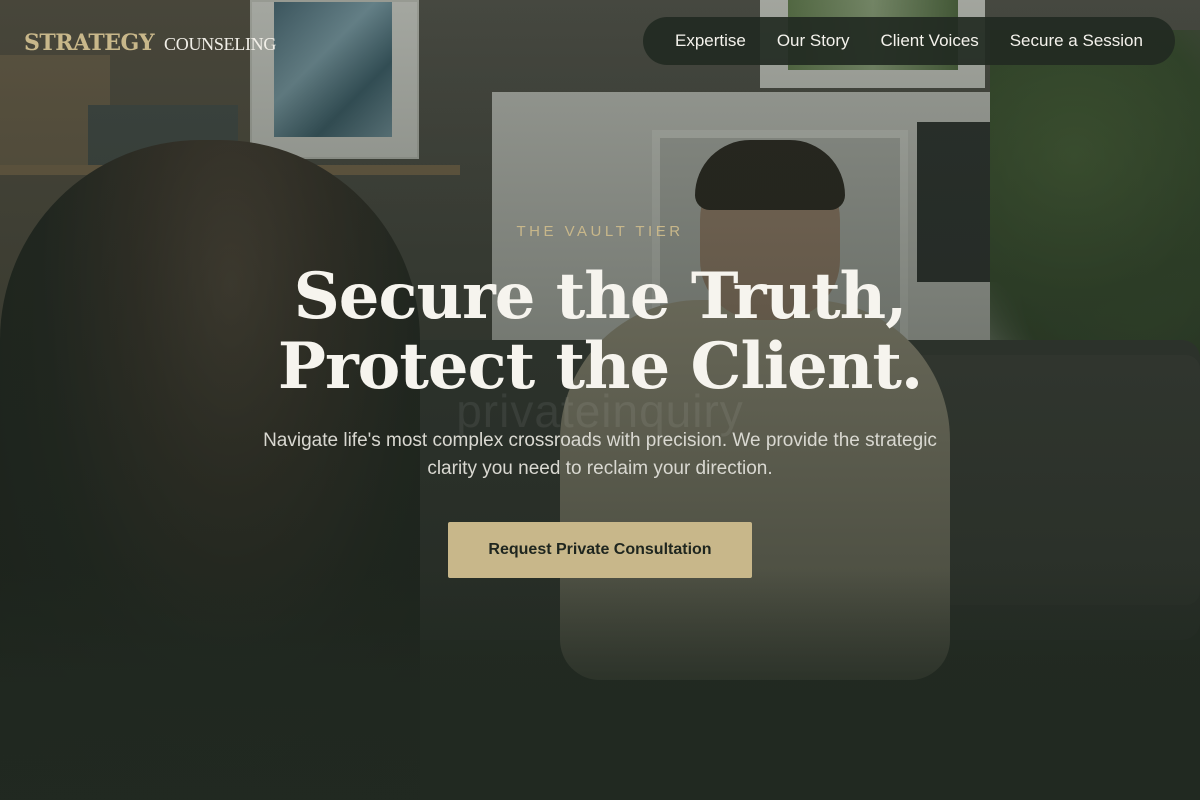  What do you see at coordinates (220, 44) in the screenshot?
I see `brand-secondary: COUNSELING` at bounding box center [220, 44].